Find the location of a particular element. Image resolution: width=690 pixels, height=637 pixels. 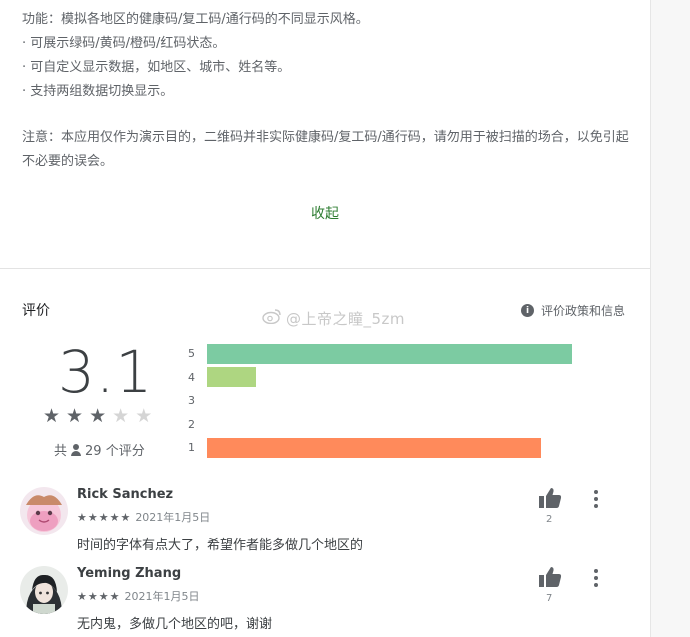

description-line: · 支持两组数据切换显示。 is located at coordinates (98, 91).